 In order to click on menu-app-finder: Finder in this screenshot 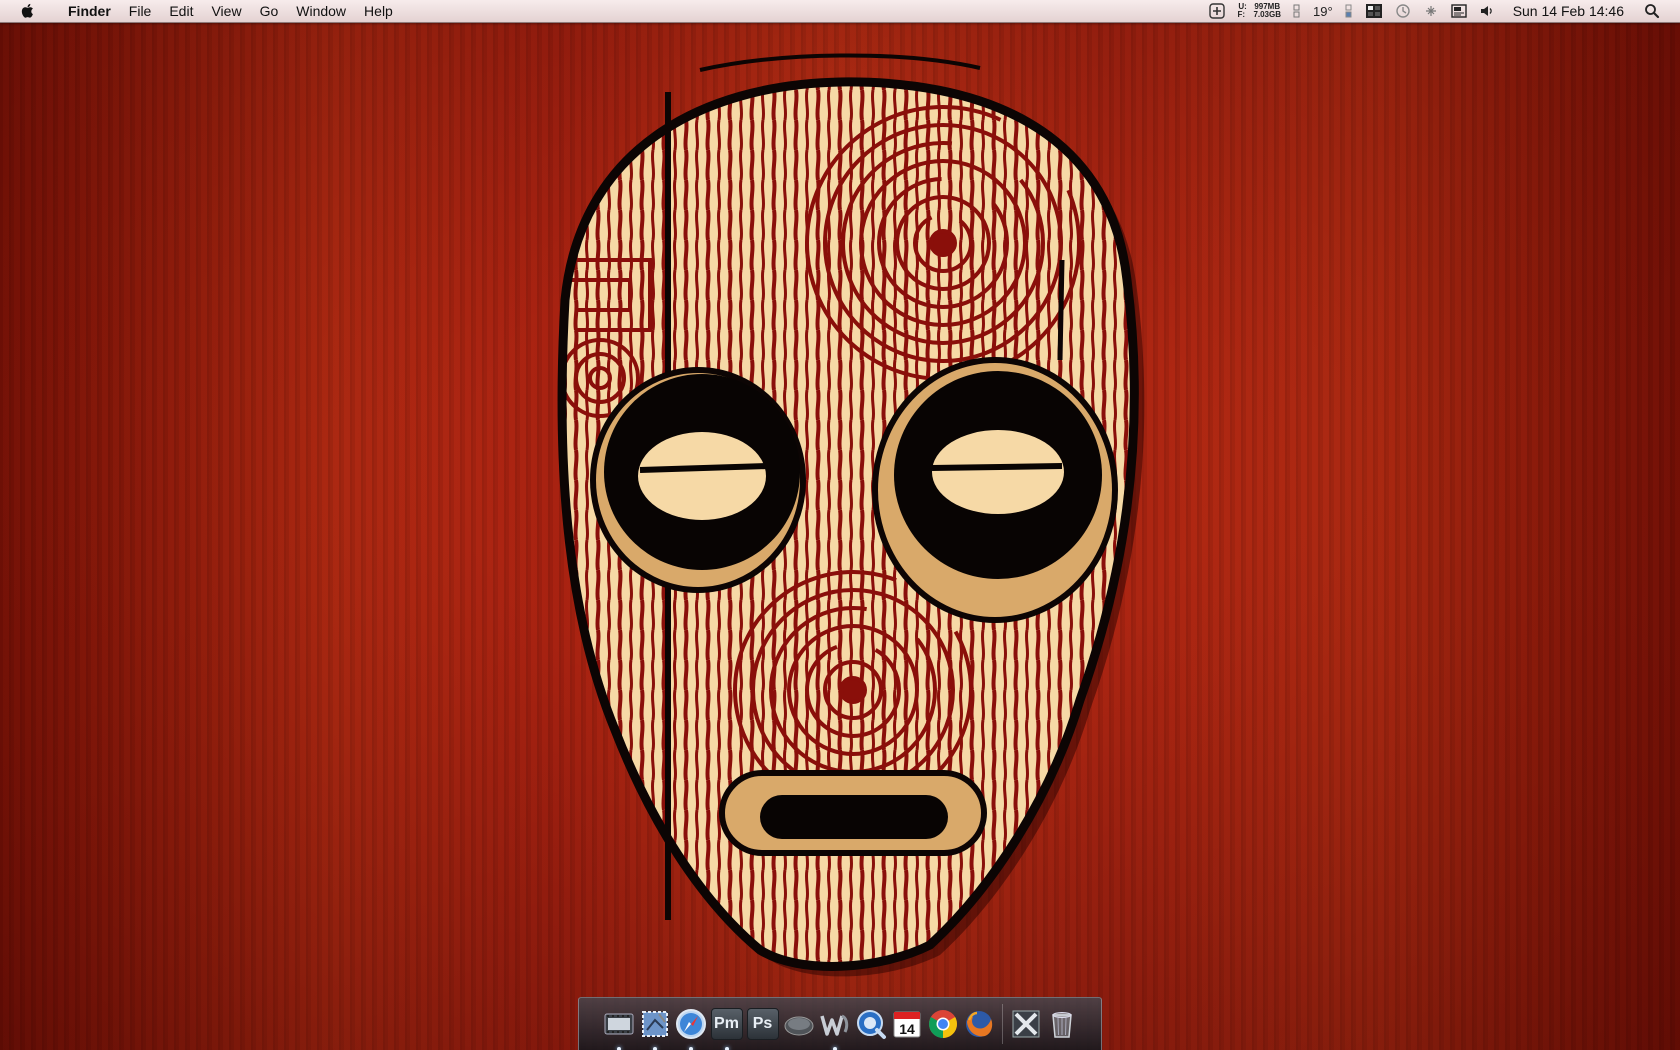, I will do `click(86, 11)`.